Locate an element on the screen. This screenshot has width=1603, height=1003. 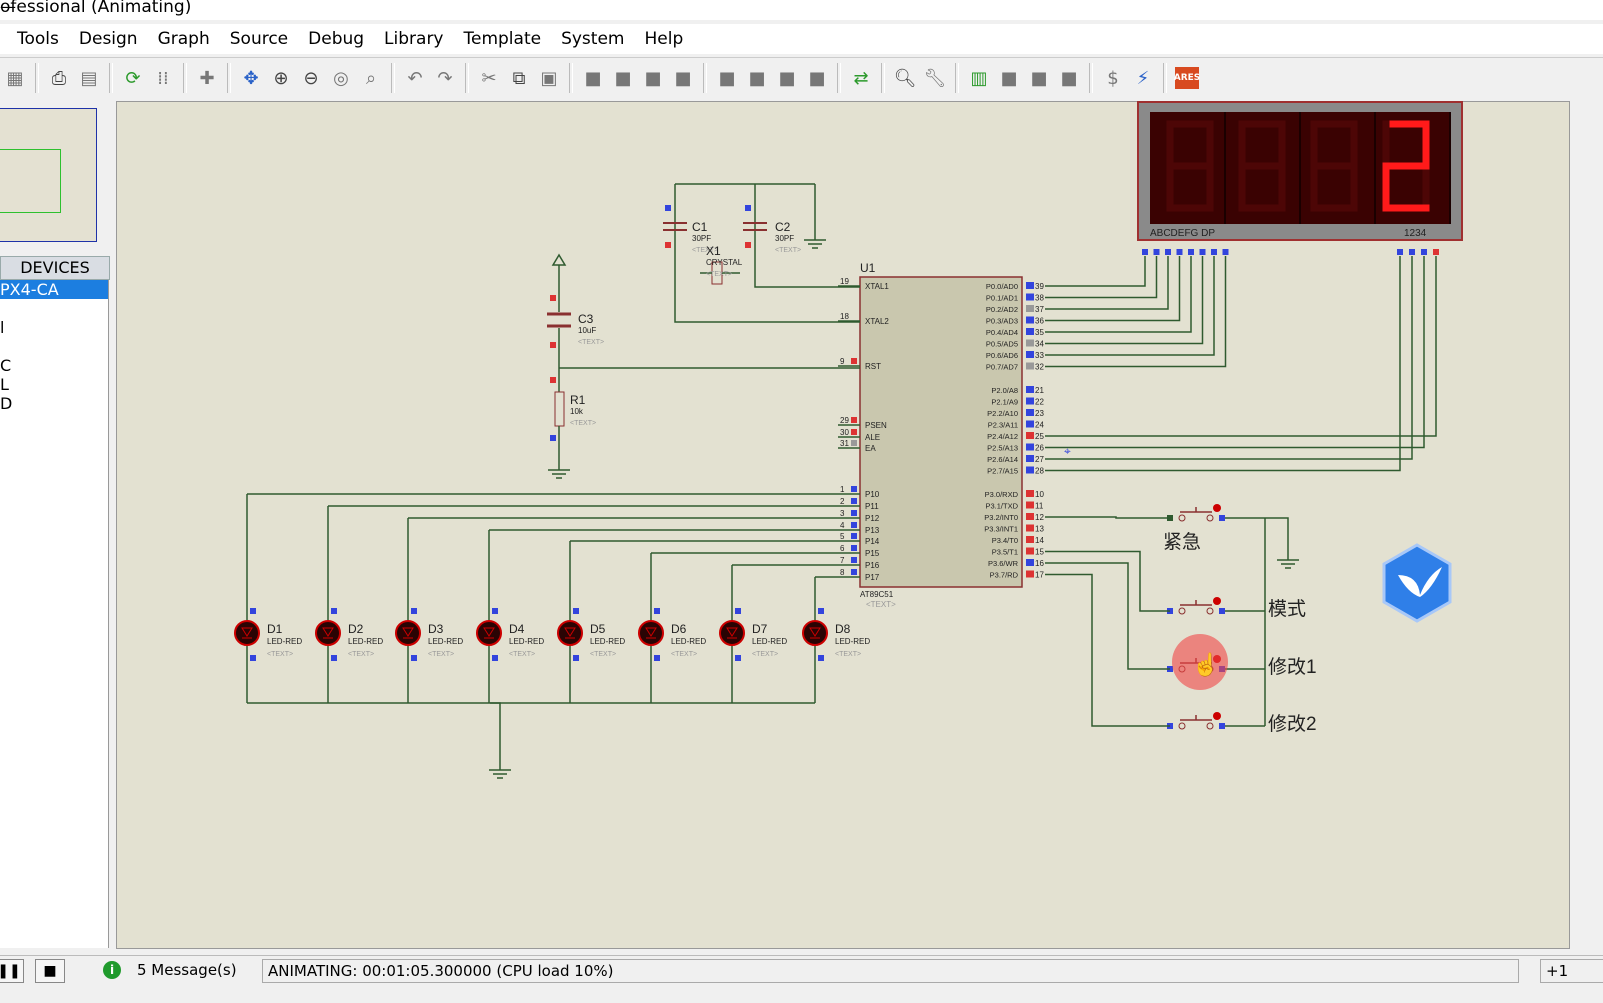
pin-number: 19 is located at coordinates (844, 281).